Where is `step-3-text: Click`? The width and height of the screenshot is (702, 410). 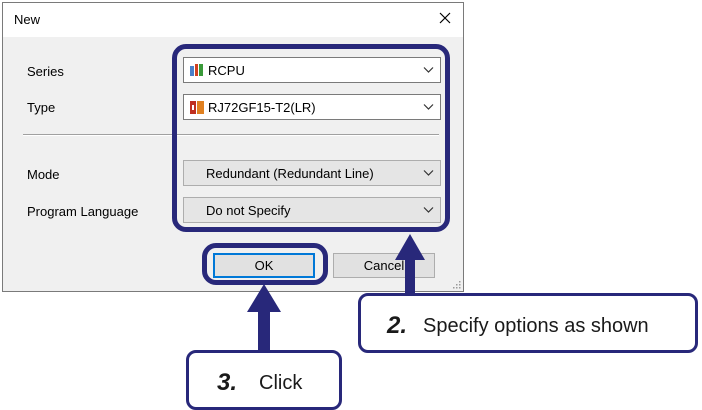 step-3-text: Click is located at coordinates (281, 383).